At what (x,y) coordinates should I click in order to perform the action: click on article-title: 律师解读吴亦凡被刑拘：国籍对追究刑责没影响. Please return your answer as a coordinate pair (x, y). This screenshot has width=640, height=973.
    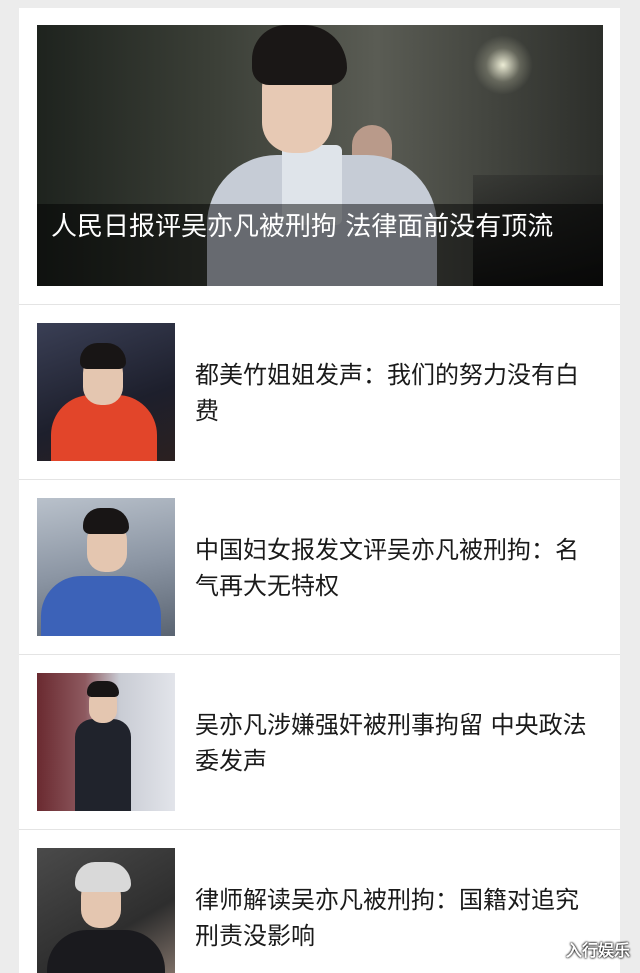
    Looking at the image, I should click on (387, 918).